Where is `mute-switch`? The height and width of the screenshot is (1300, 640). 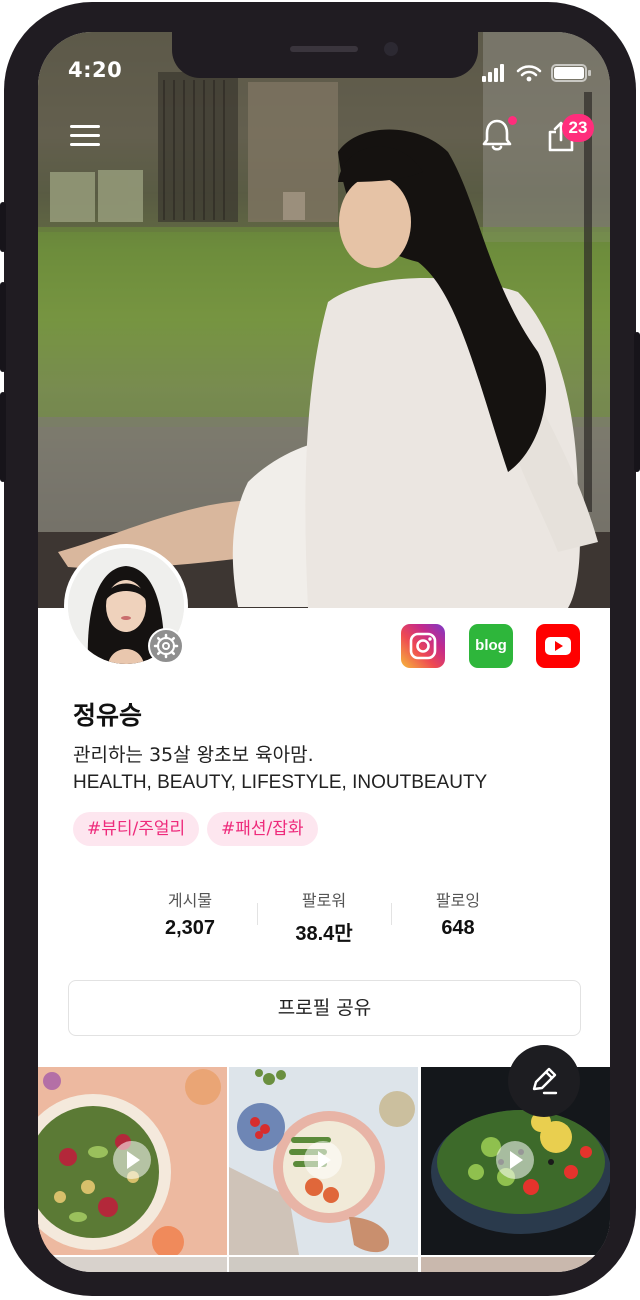 mute-switch is located at coordinates (3, 227).